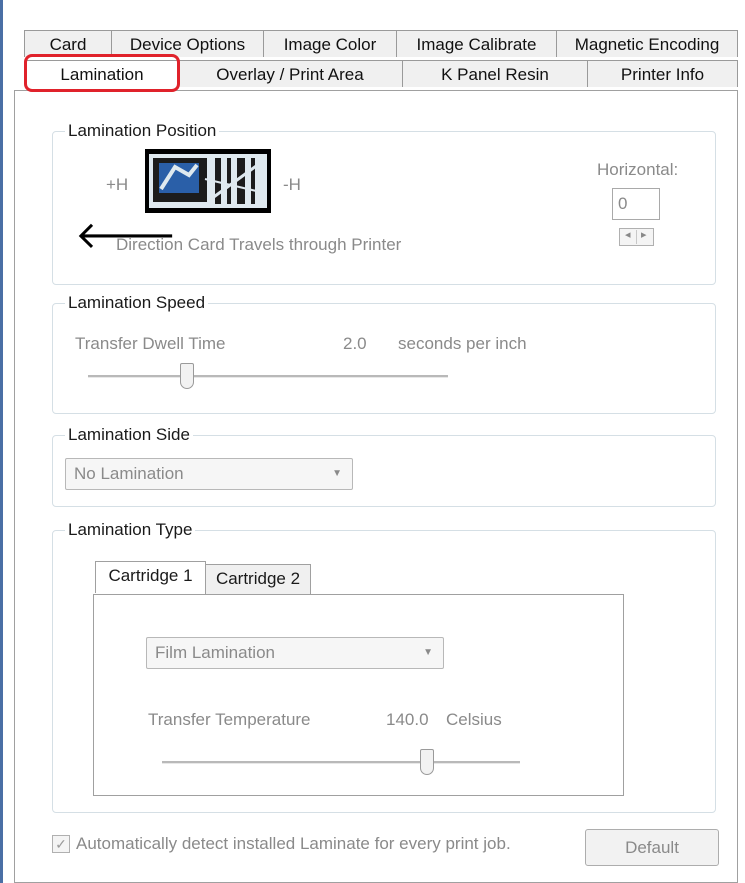 This screenshot has height=883, width=745. I want to click on tab-magnetic-encoding: Magnetic Encoding, so click(647, 43).